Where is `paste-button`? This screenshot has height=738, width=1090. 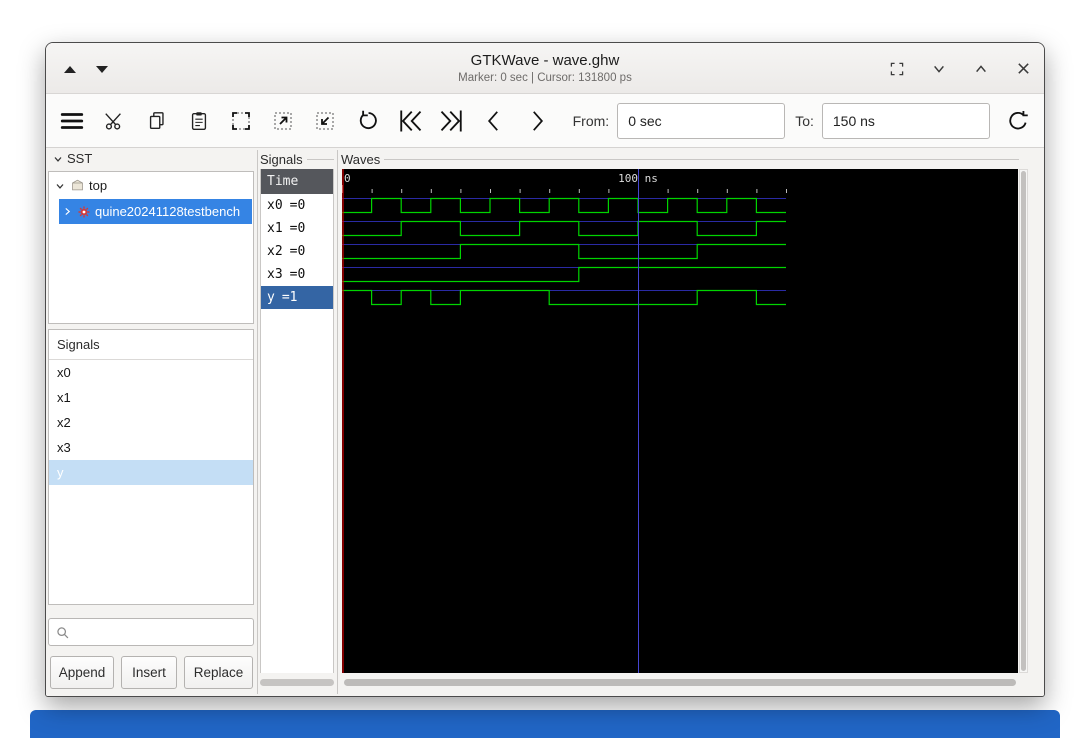
paste-button is located at coordinates (199, 121).